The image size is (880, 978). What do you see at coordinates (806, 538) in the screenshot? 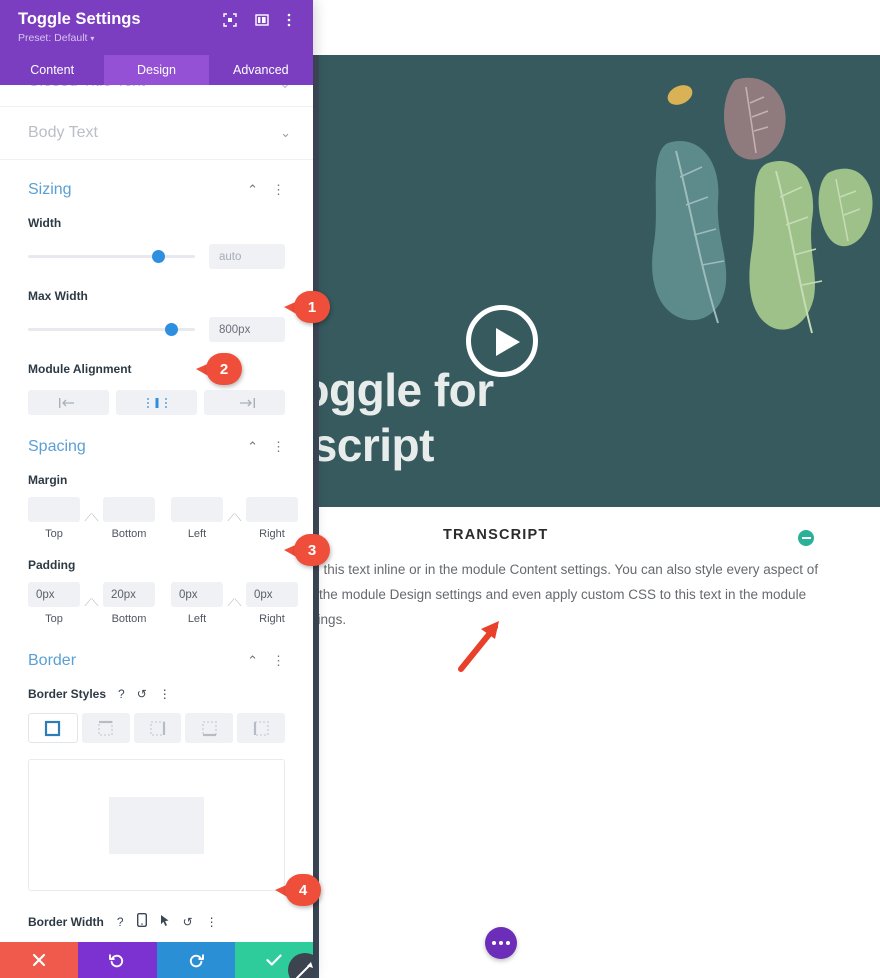
I see `minus-circle-icon` at bounding box center [806, 538].